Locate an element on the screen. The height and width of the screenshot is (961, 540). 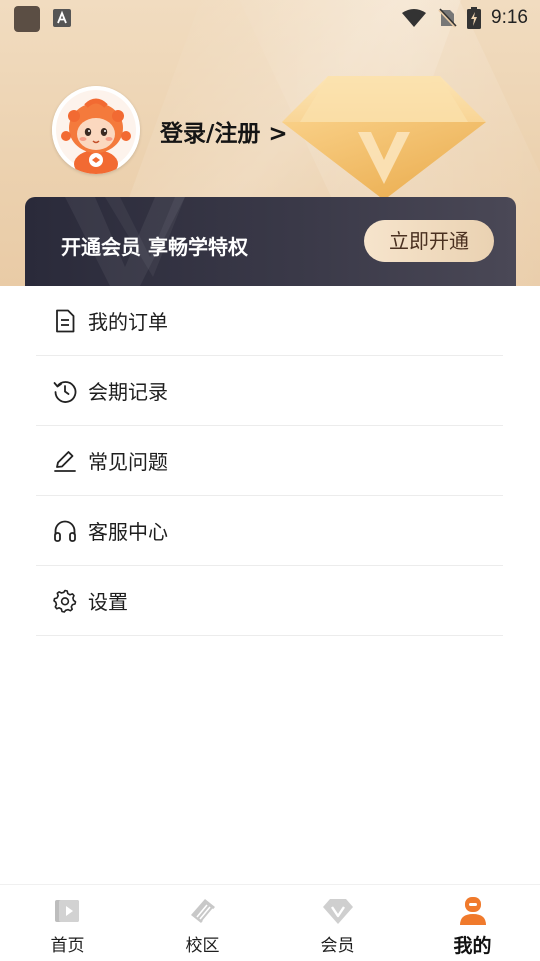
tab-home: 首页 is located at coordinates (67, 923).